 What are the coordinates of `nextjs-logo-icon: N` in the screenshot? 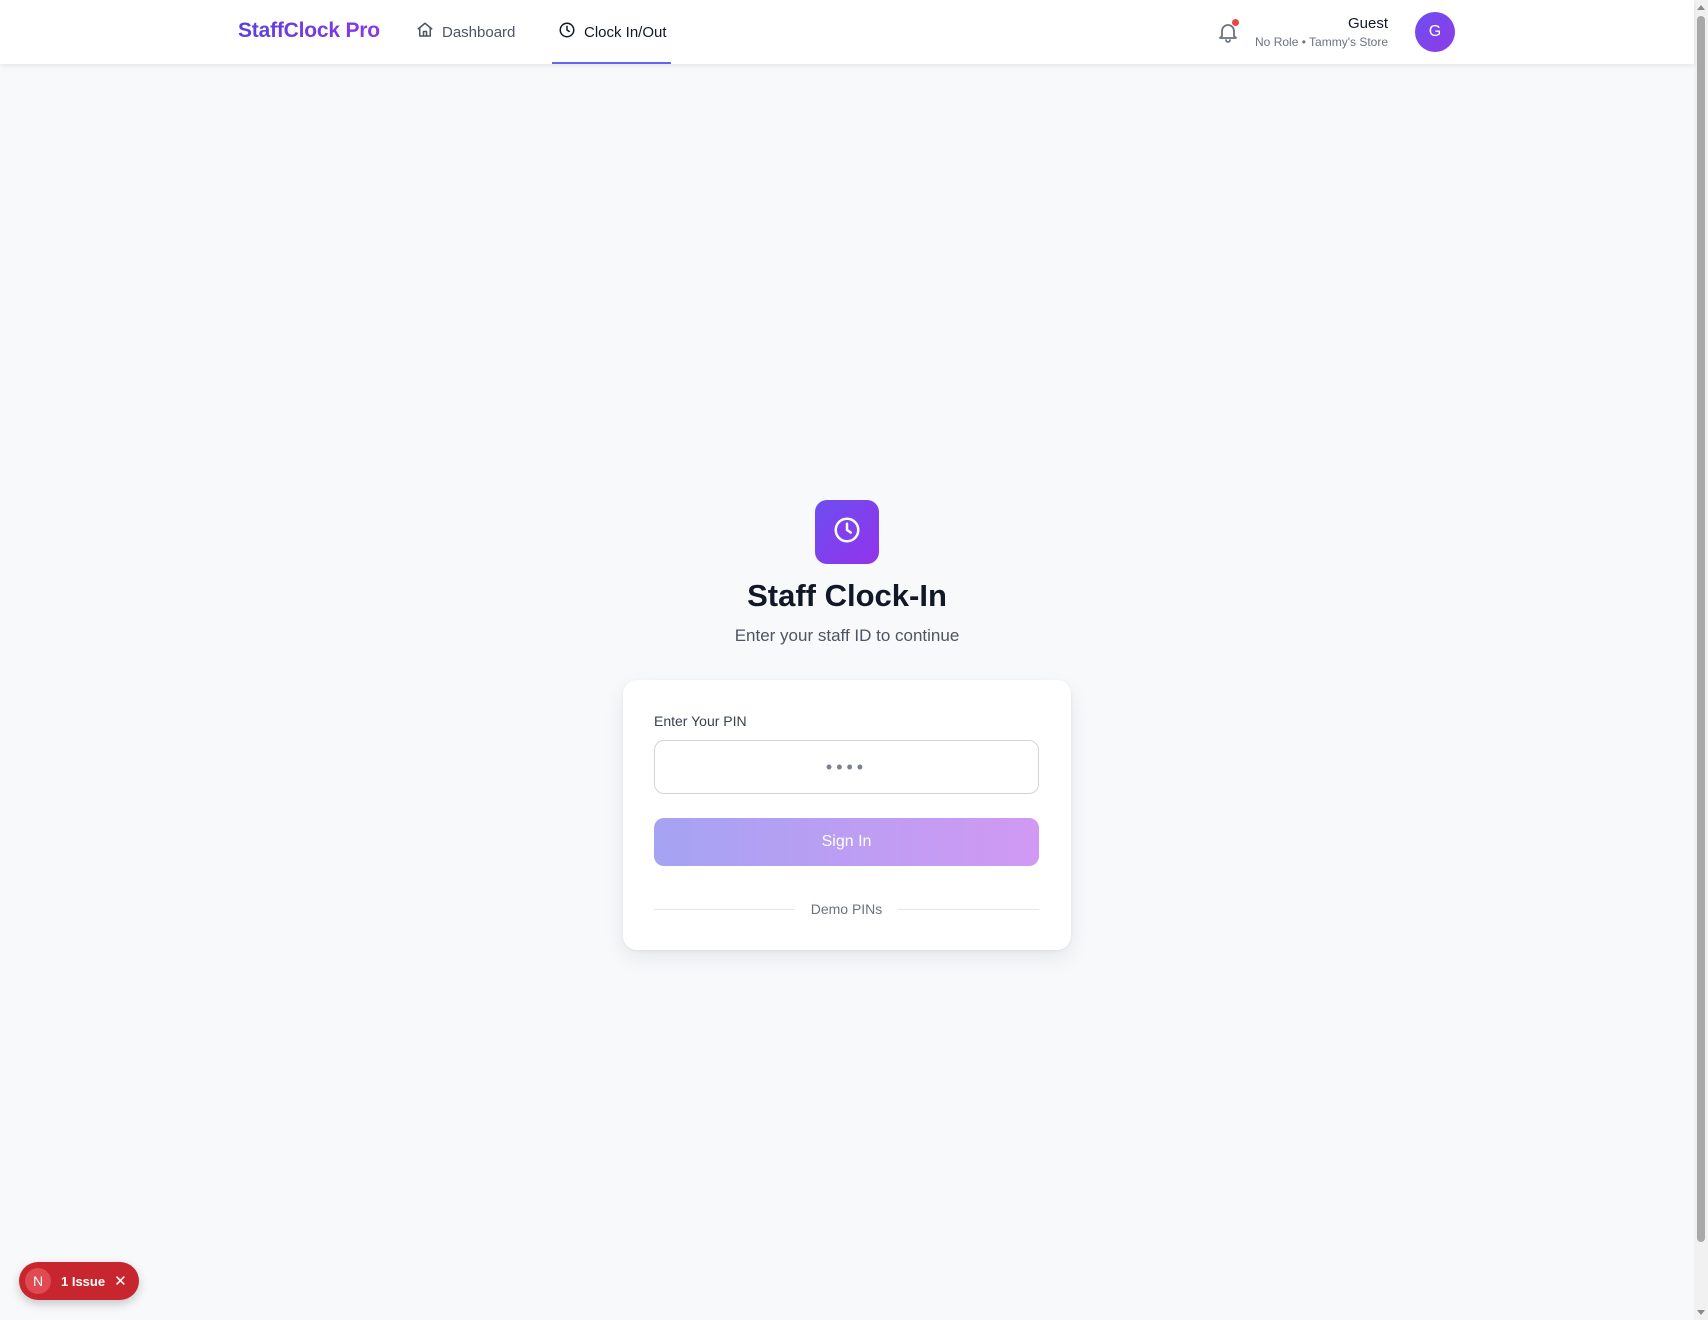 It's located at (38, 1281).